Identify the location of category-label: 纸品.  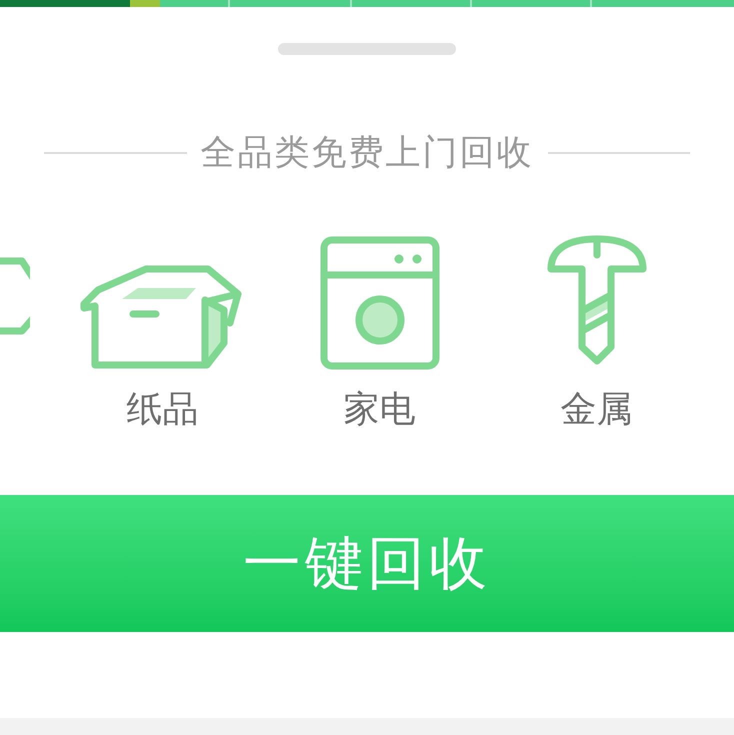
(162, 409).